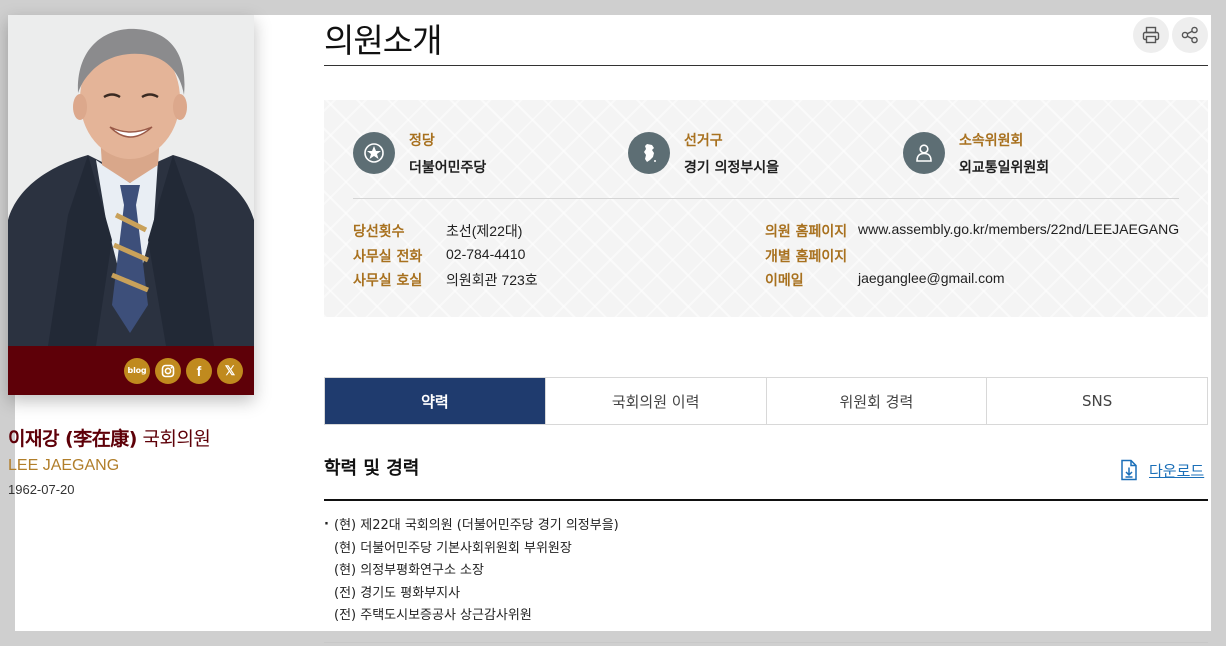 The image size is (1226, 646). I want to click on detail-row-personal-homepage: 개별 홈페이지, so click(811, 256).